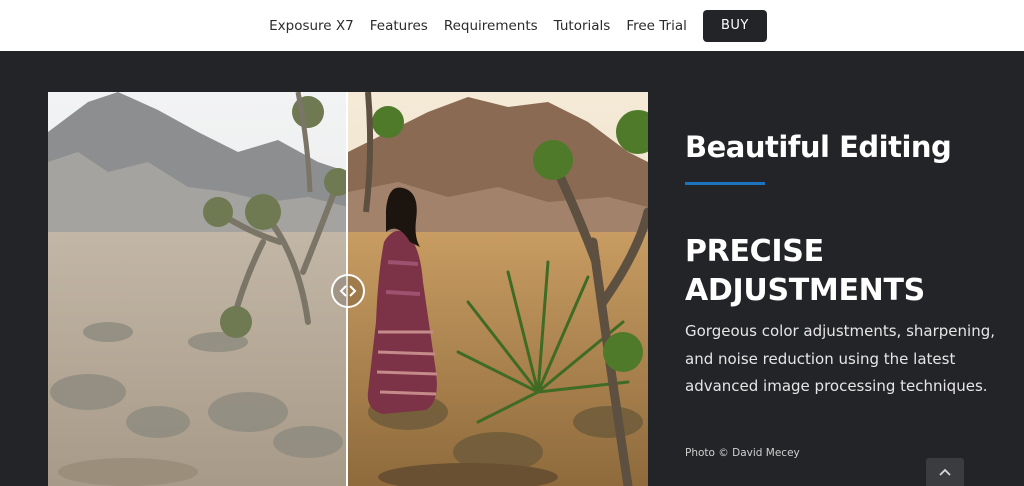  Describe the element at coordinates (742, 453) in the screenshot. I see `photo-credit: Photo © David Mecey` at that location.